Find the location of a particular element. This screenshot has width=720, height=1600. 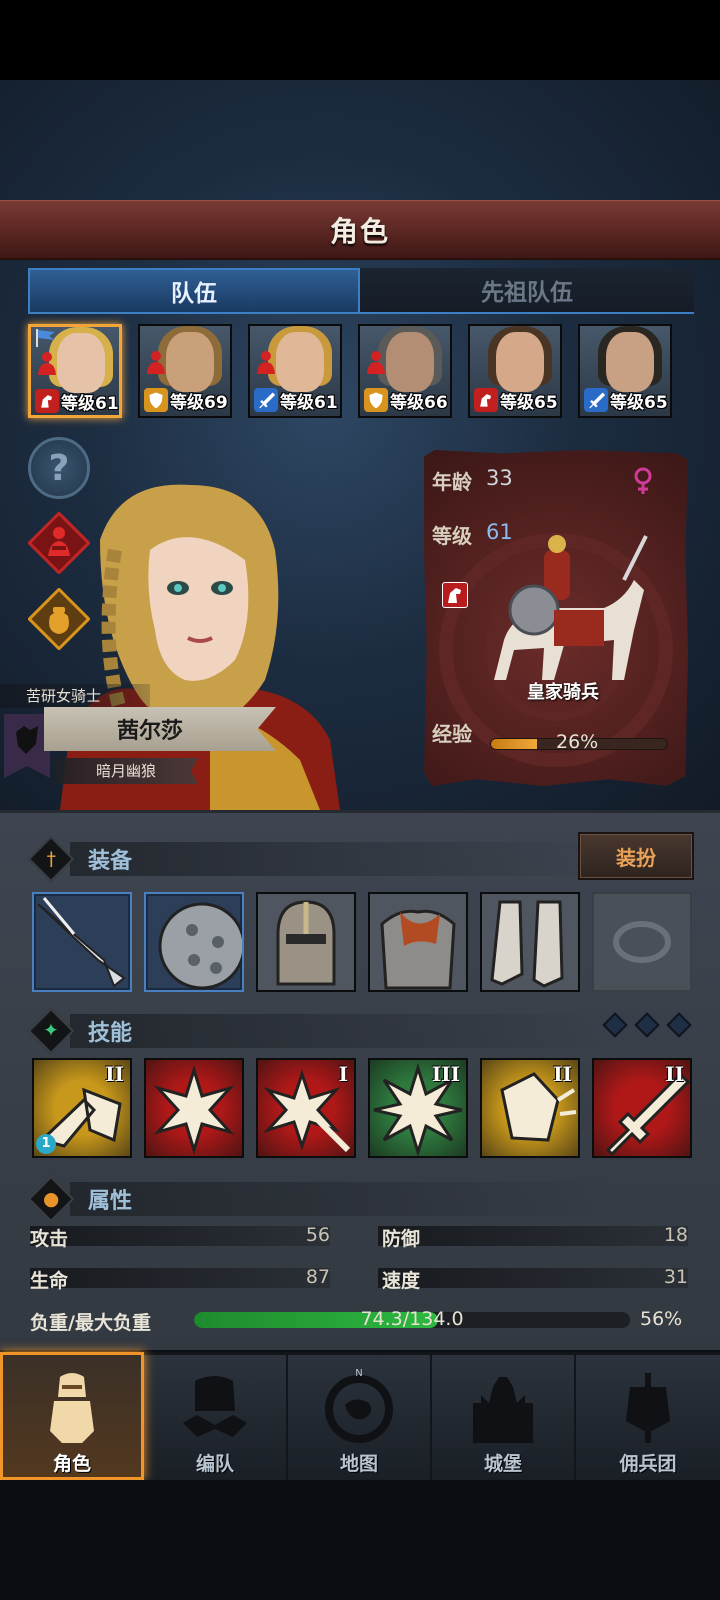

roster: 等级61 等级69 等级61 等级66 等级65 等级65 is located at coordinates (360, 371).